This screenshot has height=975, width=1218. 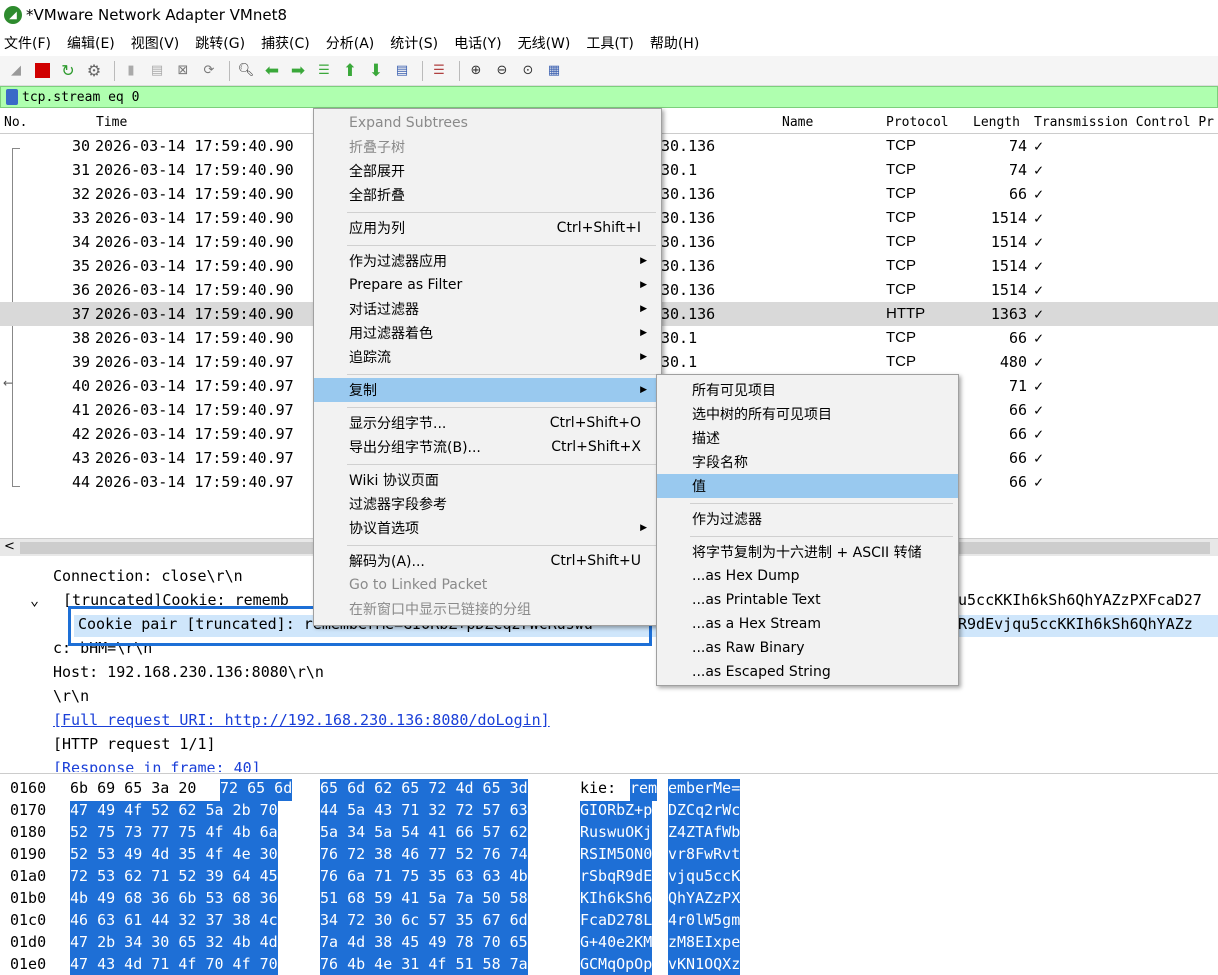 I want to click on menu-item: 过滤器字段参考, so click(x=487, y=504).